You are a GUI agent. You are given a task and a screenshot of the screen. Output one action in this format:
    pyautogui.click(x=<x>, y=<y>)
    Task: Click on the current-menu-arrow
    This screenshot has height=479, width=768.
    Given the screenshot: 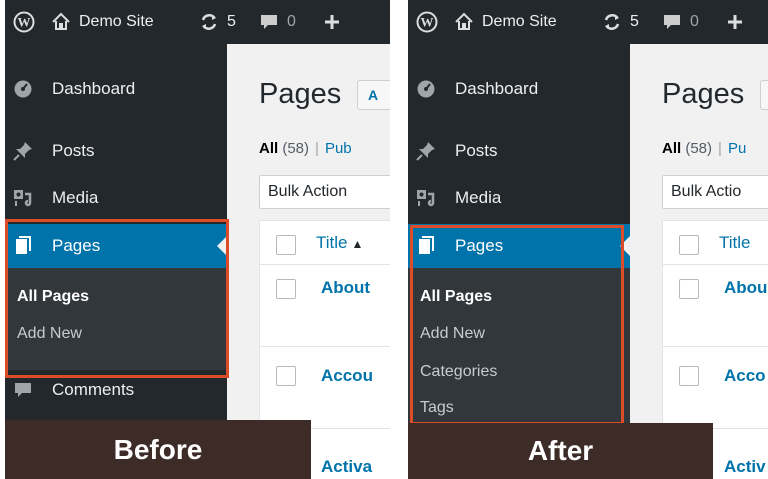 What is the action you would take?
    pyautogui.click(x=222, y=246)
    